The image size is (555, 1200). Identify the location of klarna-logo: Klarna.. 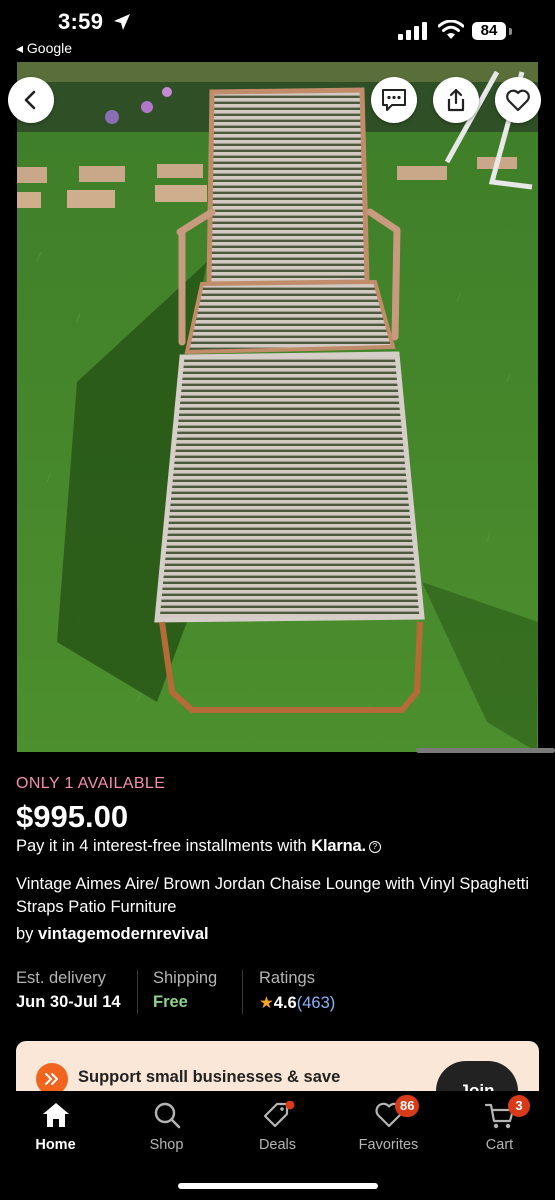
(338, 846).